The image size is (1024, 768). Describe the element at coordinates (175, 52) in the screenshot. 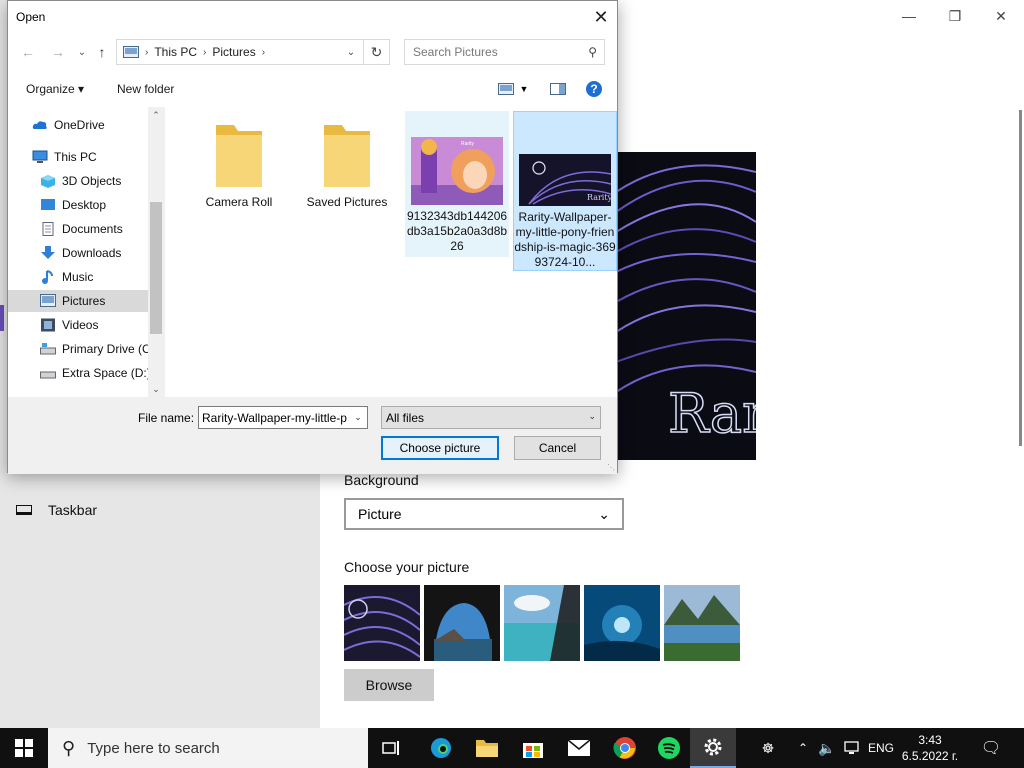

I see `breadcrumb-this-pc: This PC` at that location.